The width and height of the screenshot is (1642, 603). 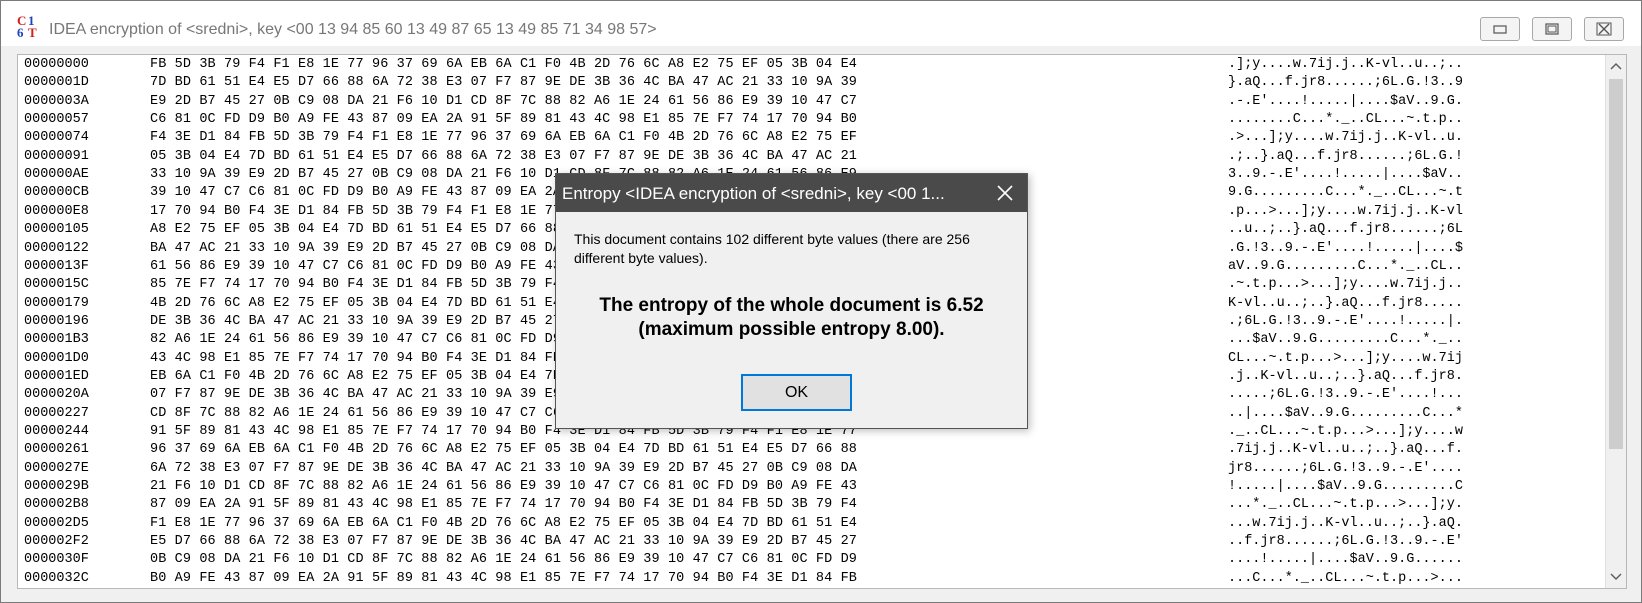 I want to click on hex-row-address: 000000AE, so click(x=56, y=175).